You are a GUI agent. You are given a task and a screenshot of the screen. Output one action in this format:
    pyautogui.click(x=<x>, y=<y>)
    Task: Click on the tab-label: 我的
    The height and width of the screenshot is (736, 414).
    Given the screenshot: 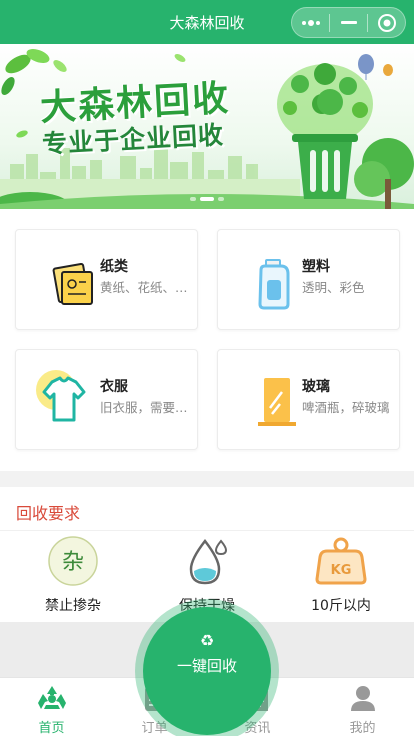 What is the action you would take?
    pyautogui.click(x=362, y=728)
    